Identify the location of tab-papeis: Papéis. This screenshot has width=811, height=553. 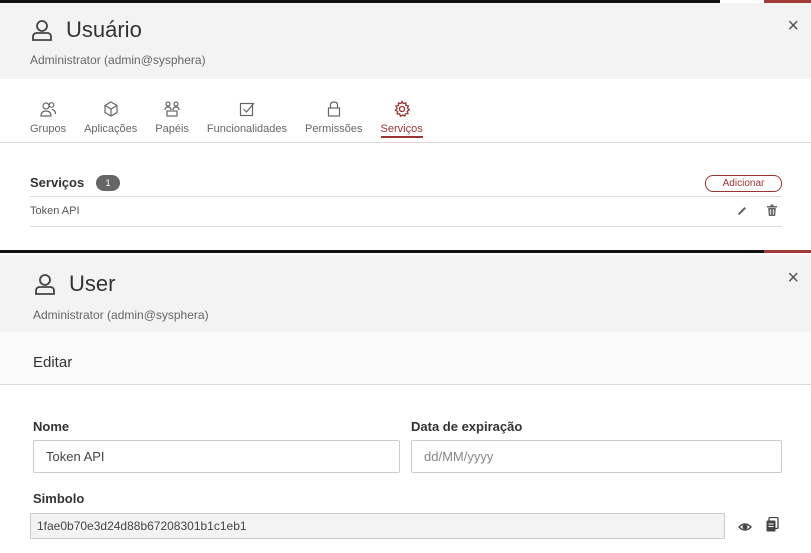
(172, 119).